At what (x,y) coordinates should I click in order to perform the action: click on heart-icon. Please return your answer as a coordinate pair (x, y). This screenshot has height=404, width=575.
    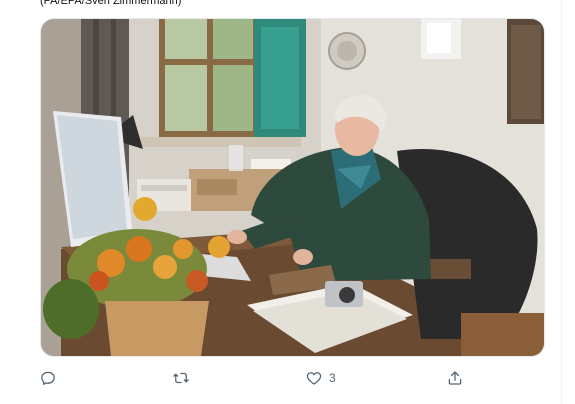
    Looking at the image, I should click on (314, 378).